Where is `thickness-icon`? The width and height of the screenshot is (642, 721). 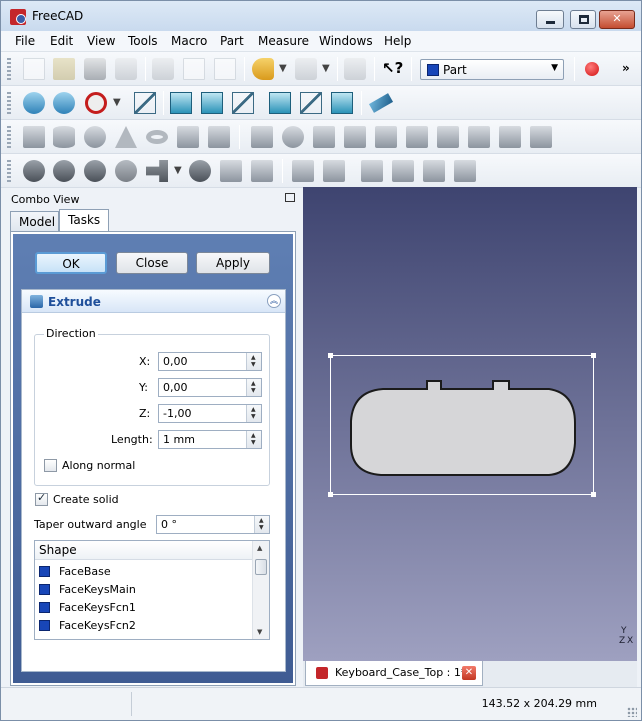
thickness-icon is located at coordinates (434, 171).